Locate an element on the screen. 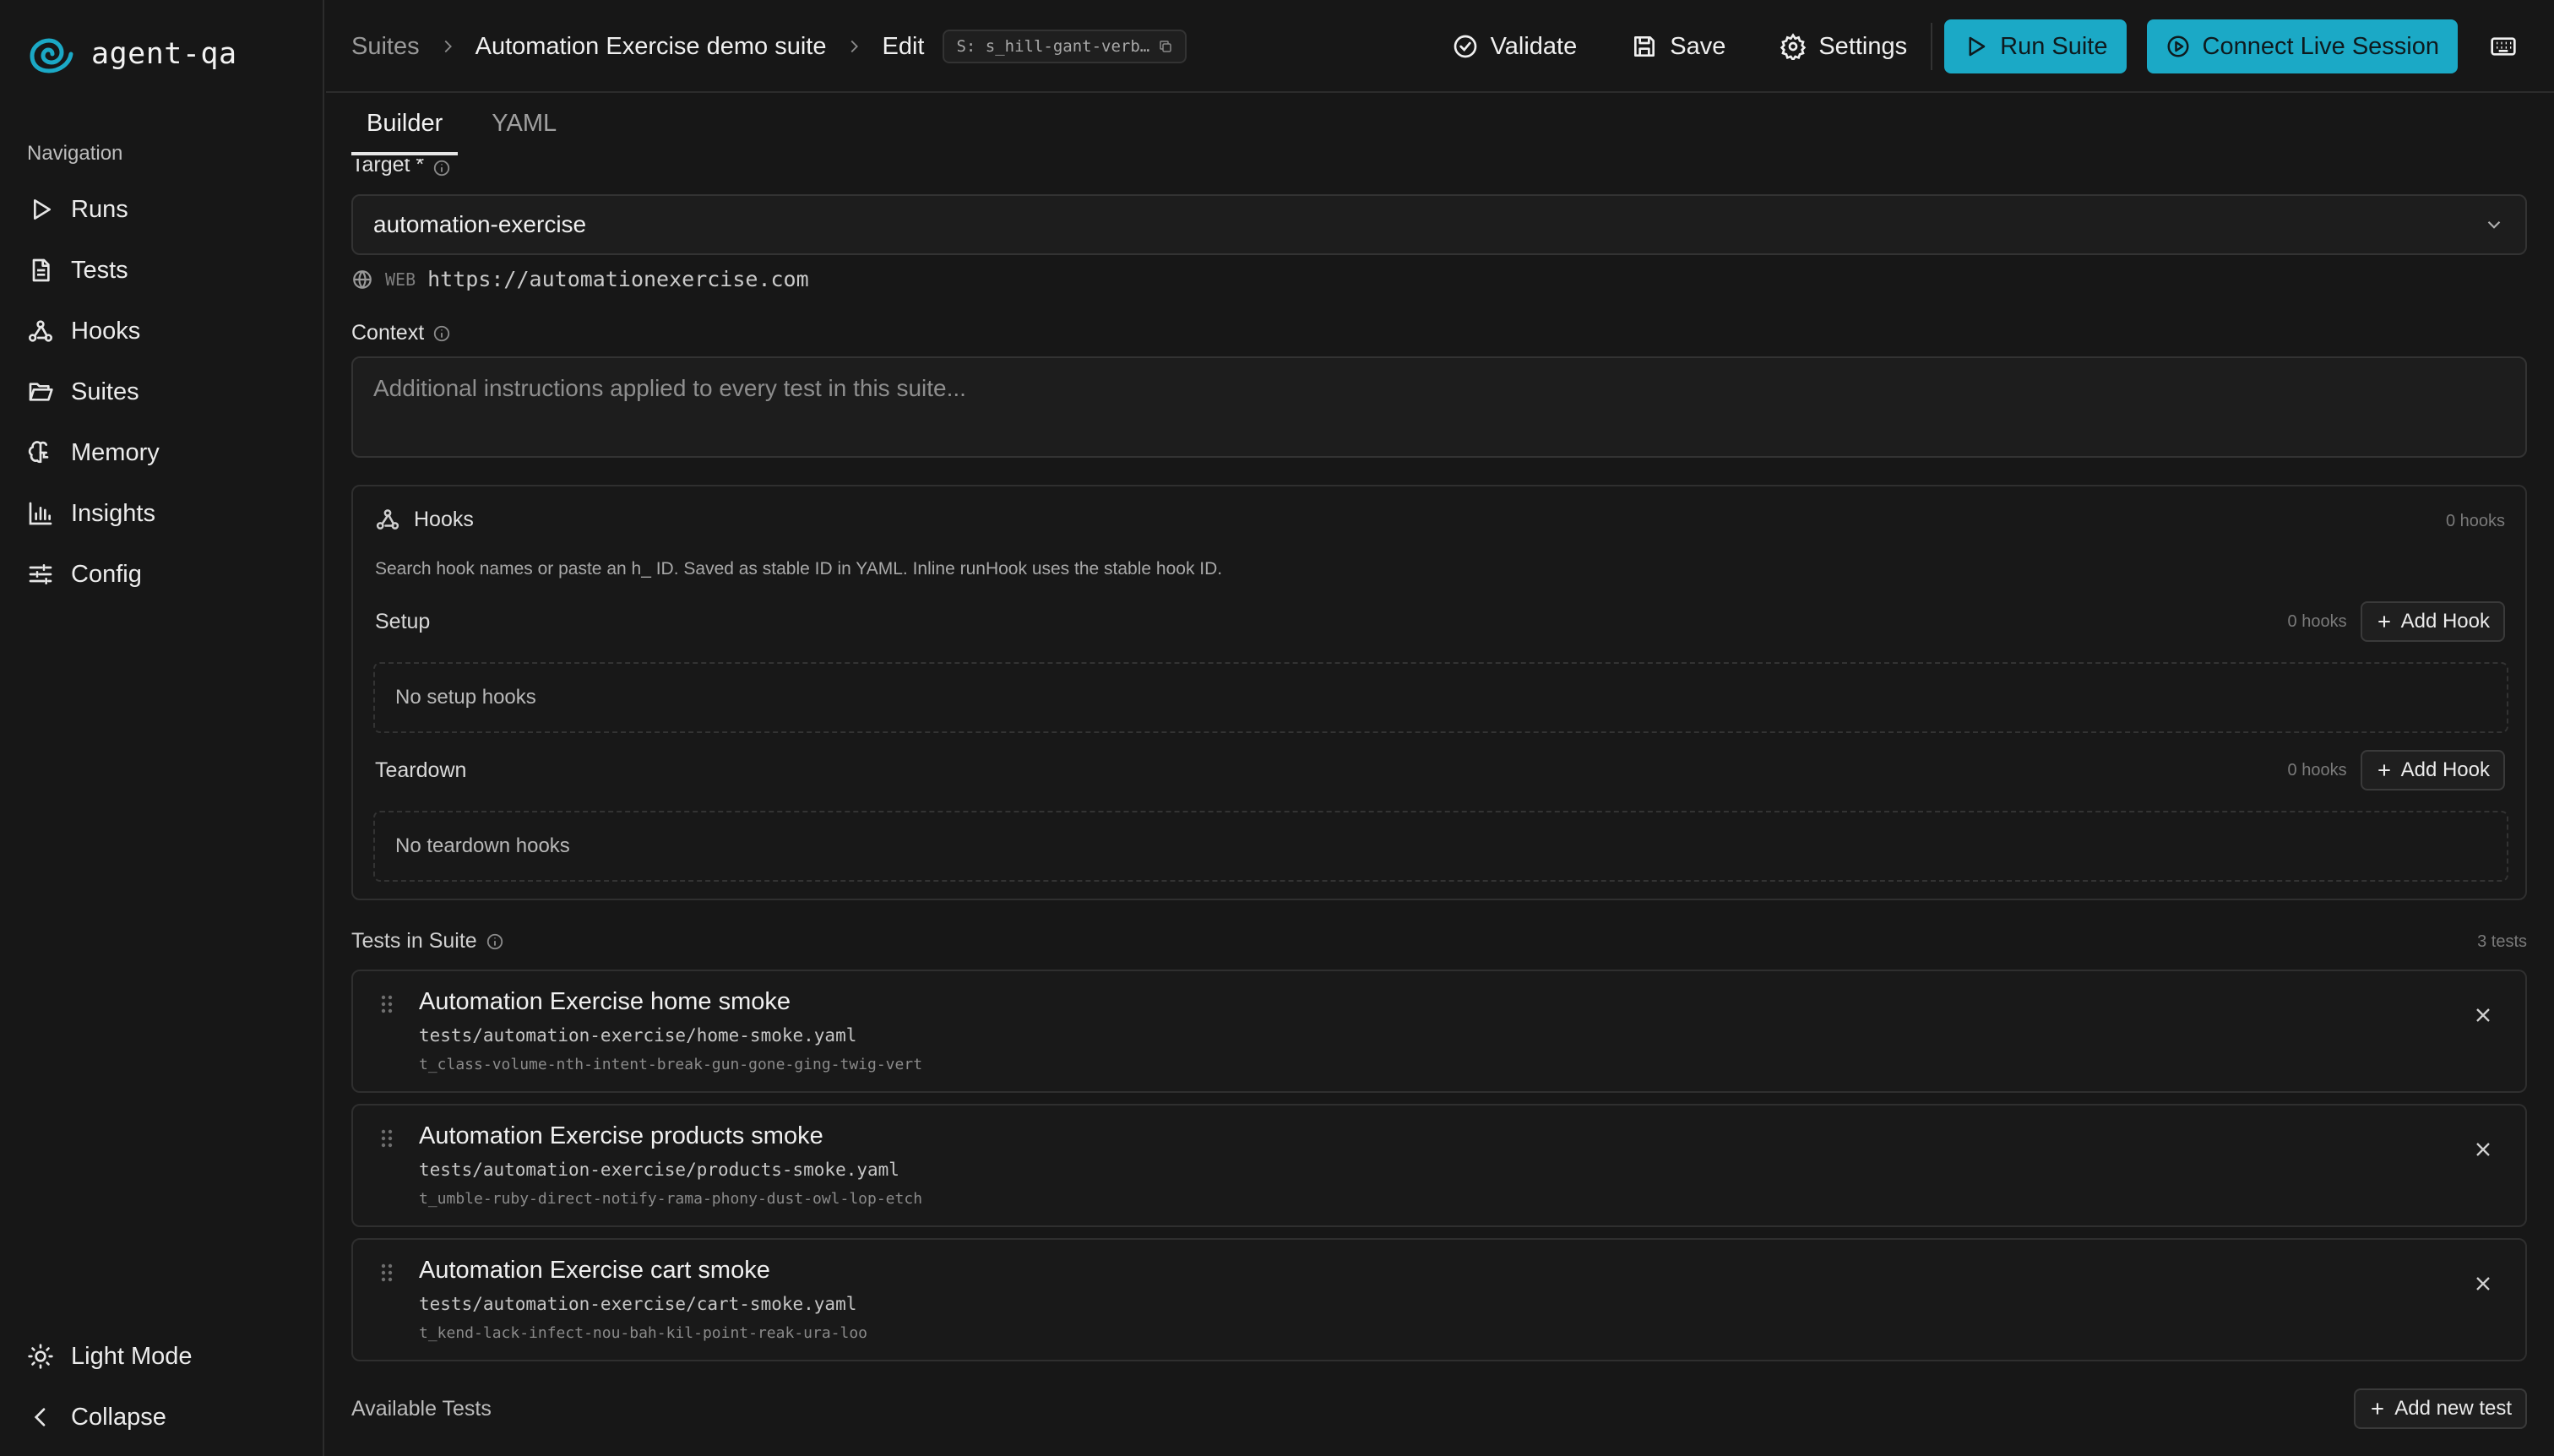  sidebar-item-memory: Memory is located at coordinates (162, 452).